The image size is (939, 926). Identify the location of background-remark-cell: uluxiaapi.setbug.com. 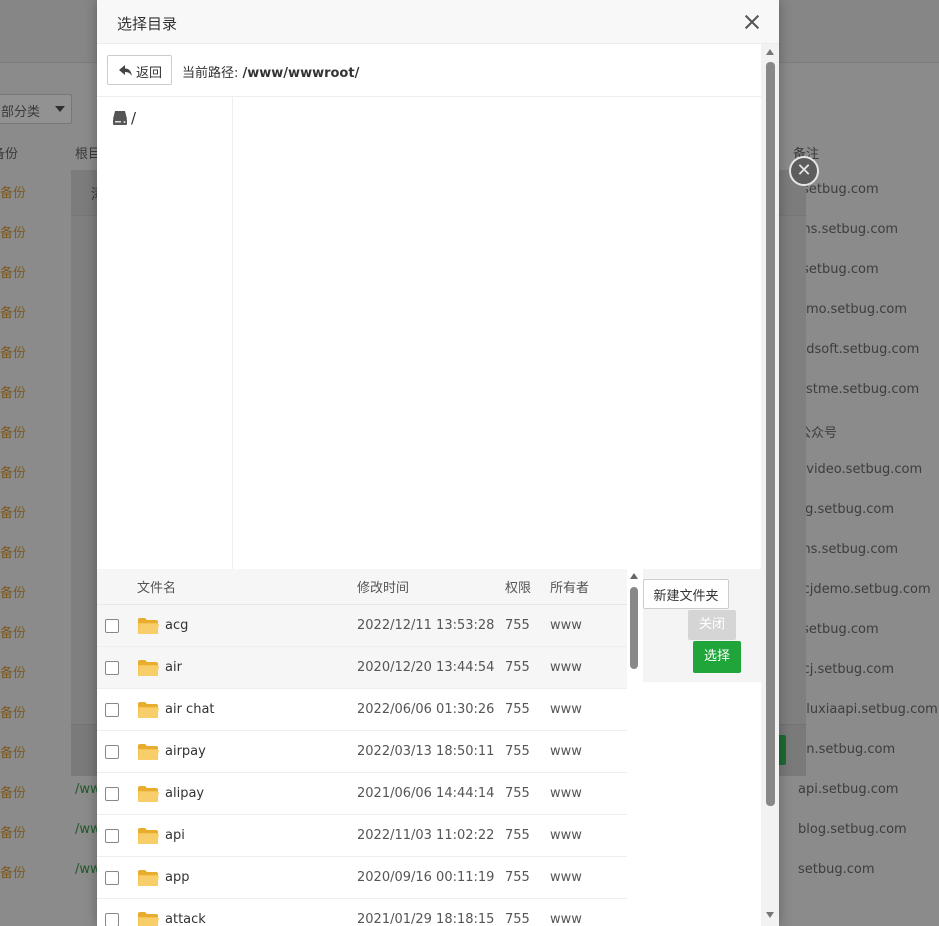
(868, 709).